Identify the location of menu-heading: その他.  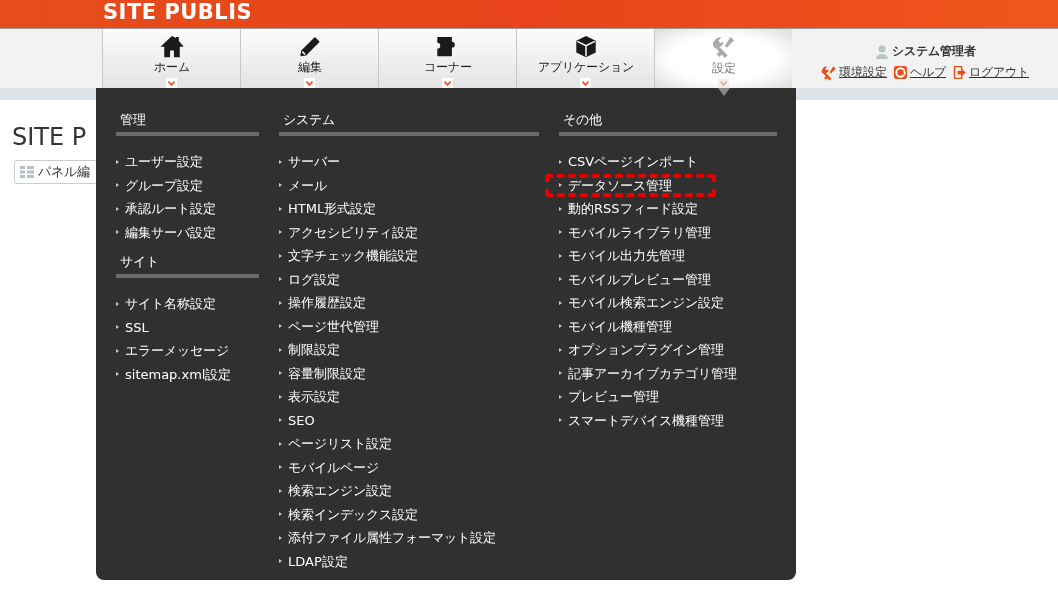
(582, 120).